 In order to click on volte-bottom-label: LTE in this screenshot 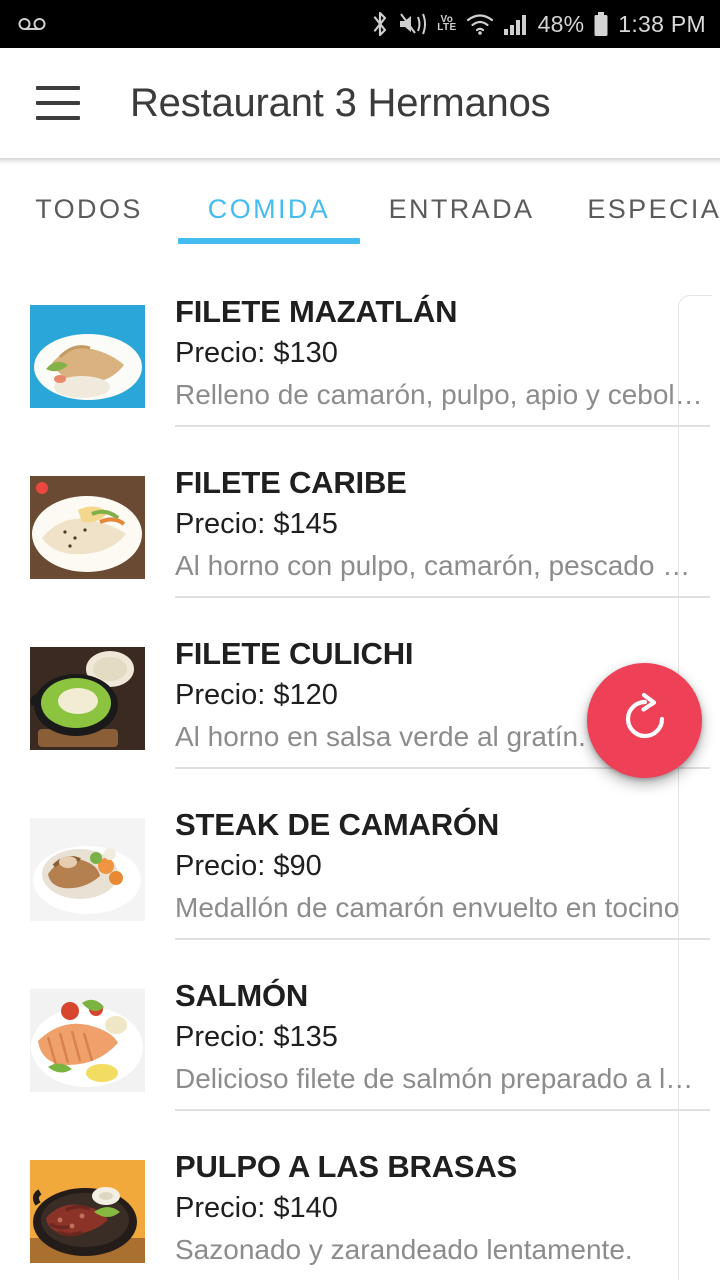, I will do `click(447, 27)`.